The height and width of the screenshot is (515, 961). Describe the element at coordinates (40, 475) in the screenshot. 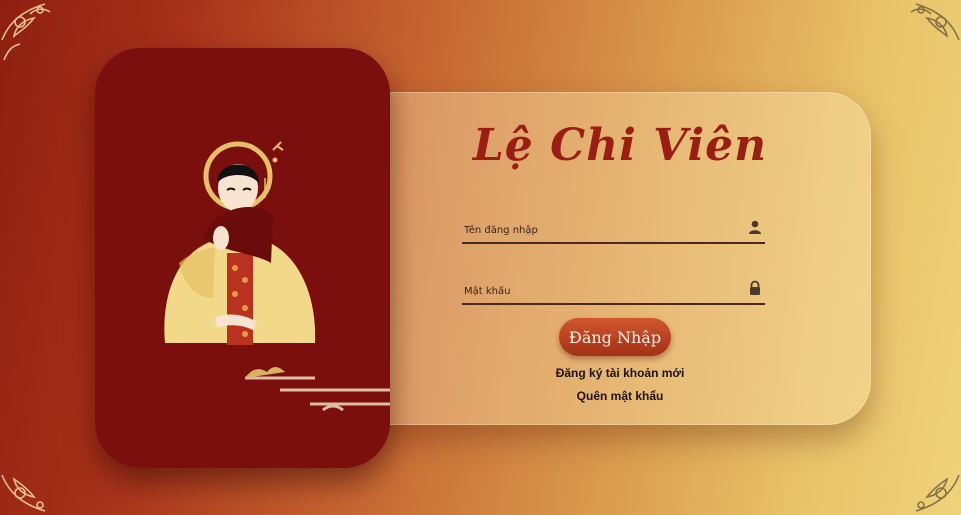

I see `corner-ornament-bottom-left` at that location.